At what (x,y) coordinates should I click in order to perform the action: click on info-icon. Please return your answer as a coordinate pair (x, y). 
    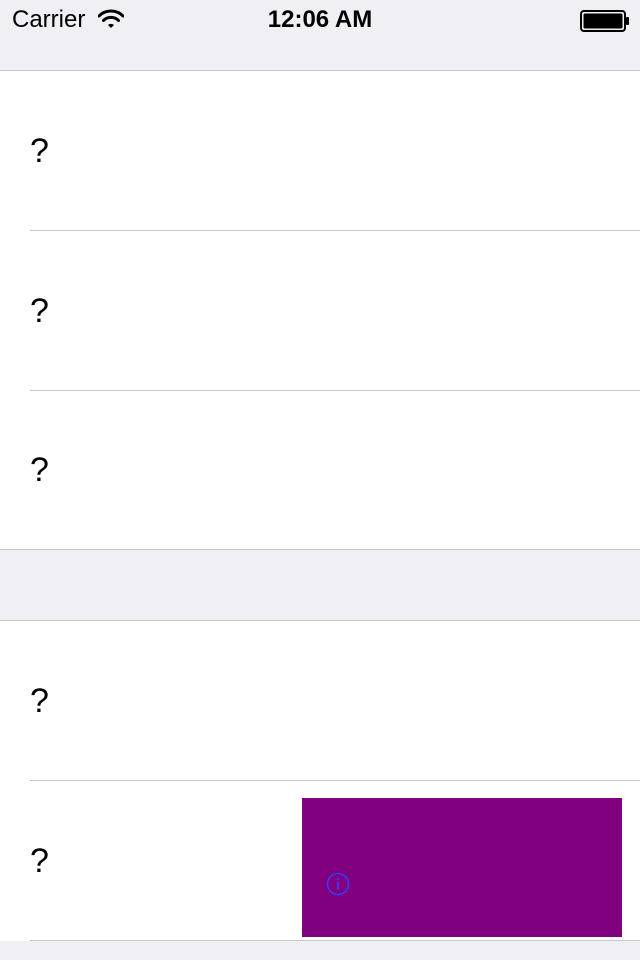
    Looking at the image, I should click on (338, 884).